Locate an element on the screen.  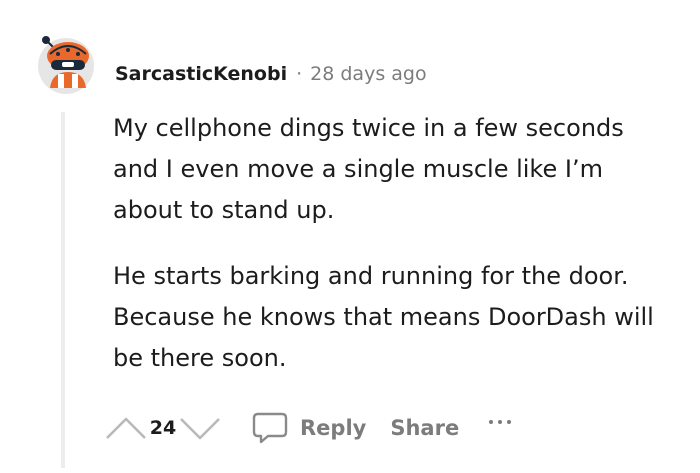
reply-button: Reply is located at coordinates (309, 428).